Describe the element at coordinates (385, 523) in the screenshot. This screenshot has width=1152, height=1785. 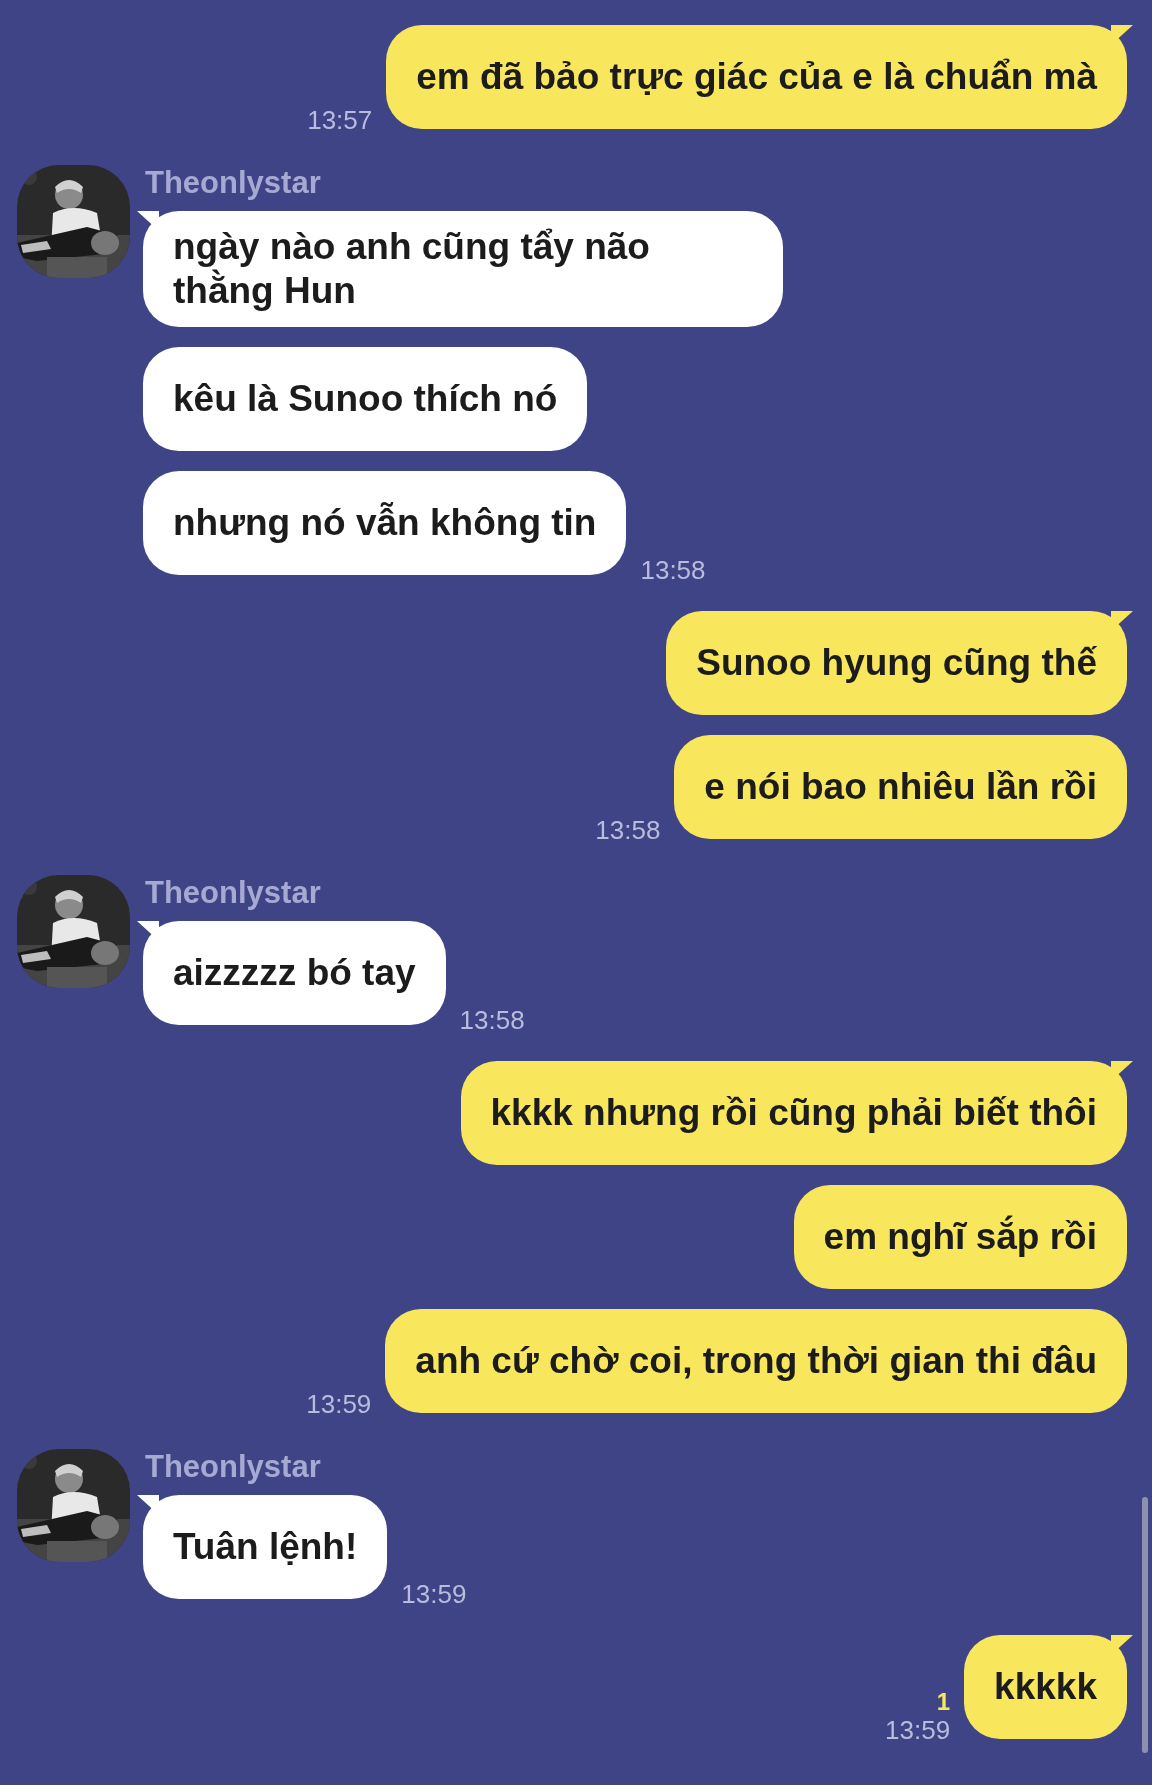
I see `message-bubble: nhưng nó vẫn không tin` at that location.